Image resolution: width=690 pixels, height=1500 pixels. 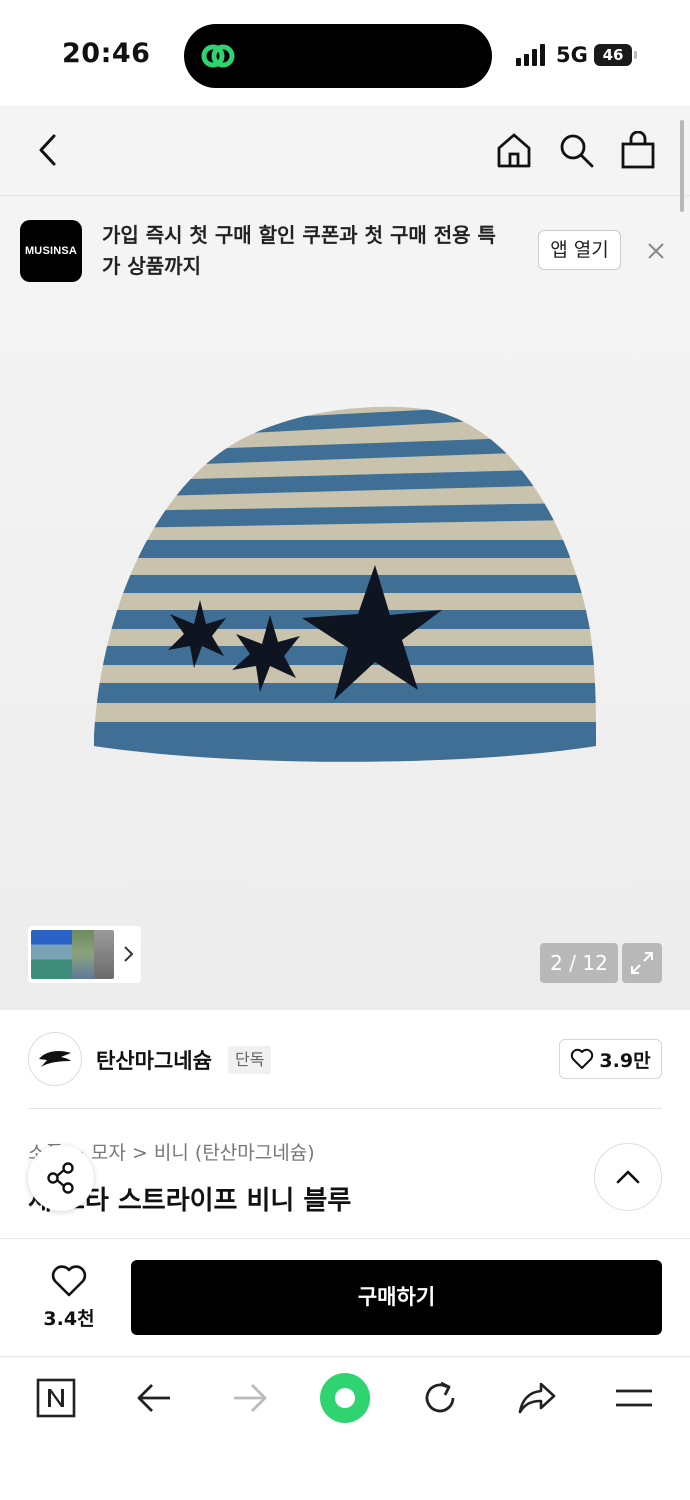 I want to click on browser-share-button, so click(x=537, y=1398).